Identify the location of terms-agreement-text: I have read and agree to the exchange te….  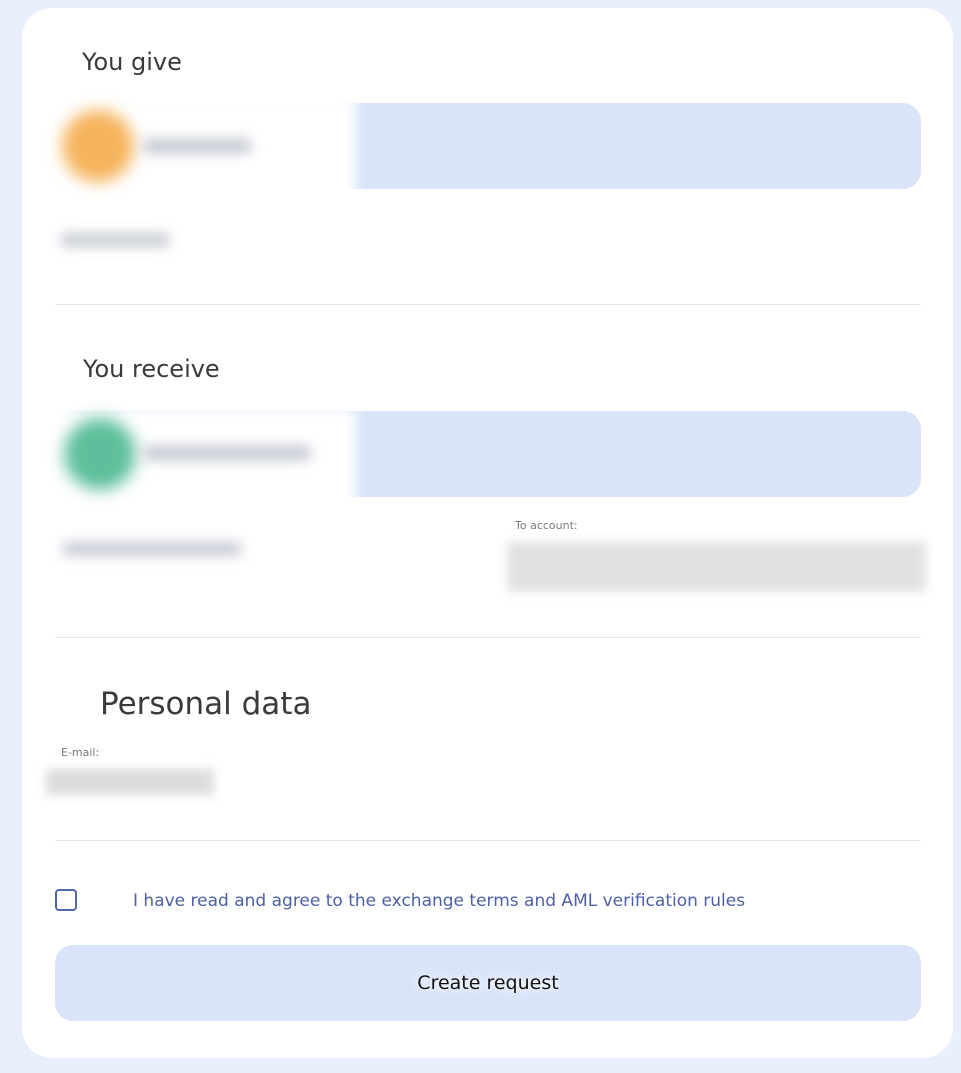
(439, 901).